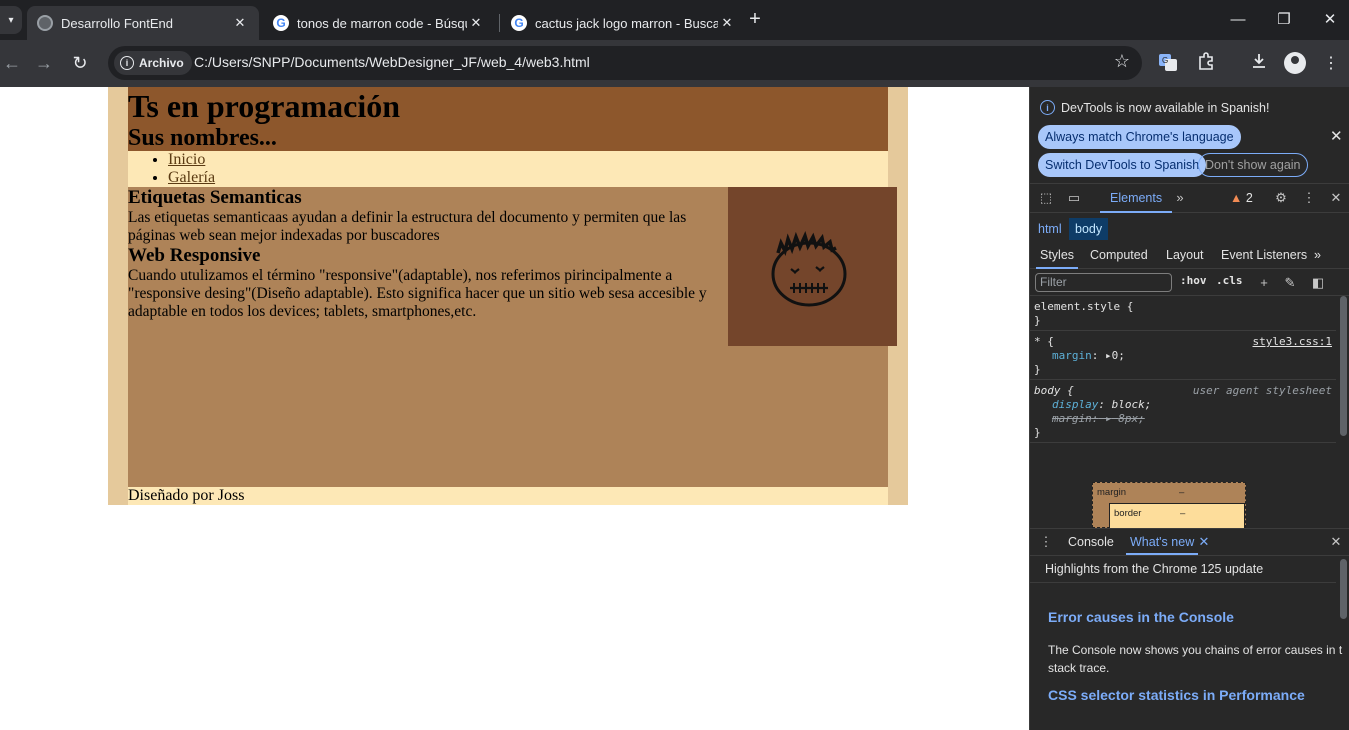 This screenshot has width=1349, height=730. Describe the element at coordinates (1189, 229) in the screenshot. I see `breadcrumb: html body` at that location.